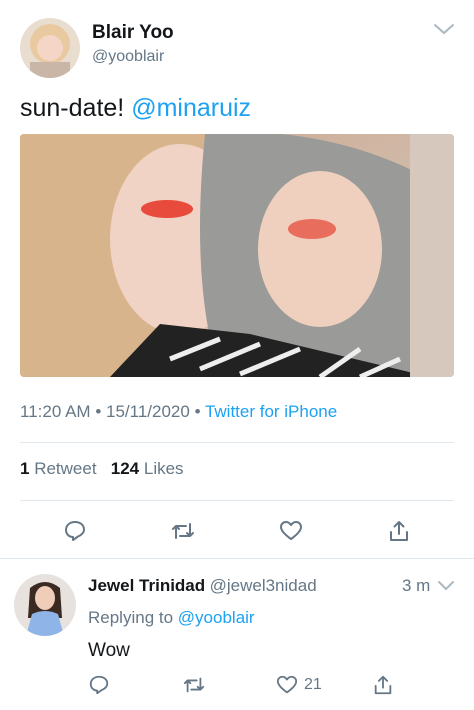  I want to click on tweet-body: sun-date!, so click(72, 108).